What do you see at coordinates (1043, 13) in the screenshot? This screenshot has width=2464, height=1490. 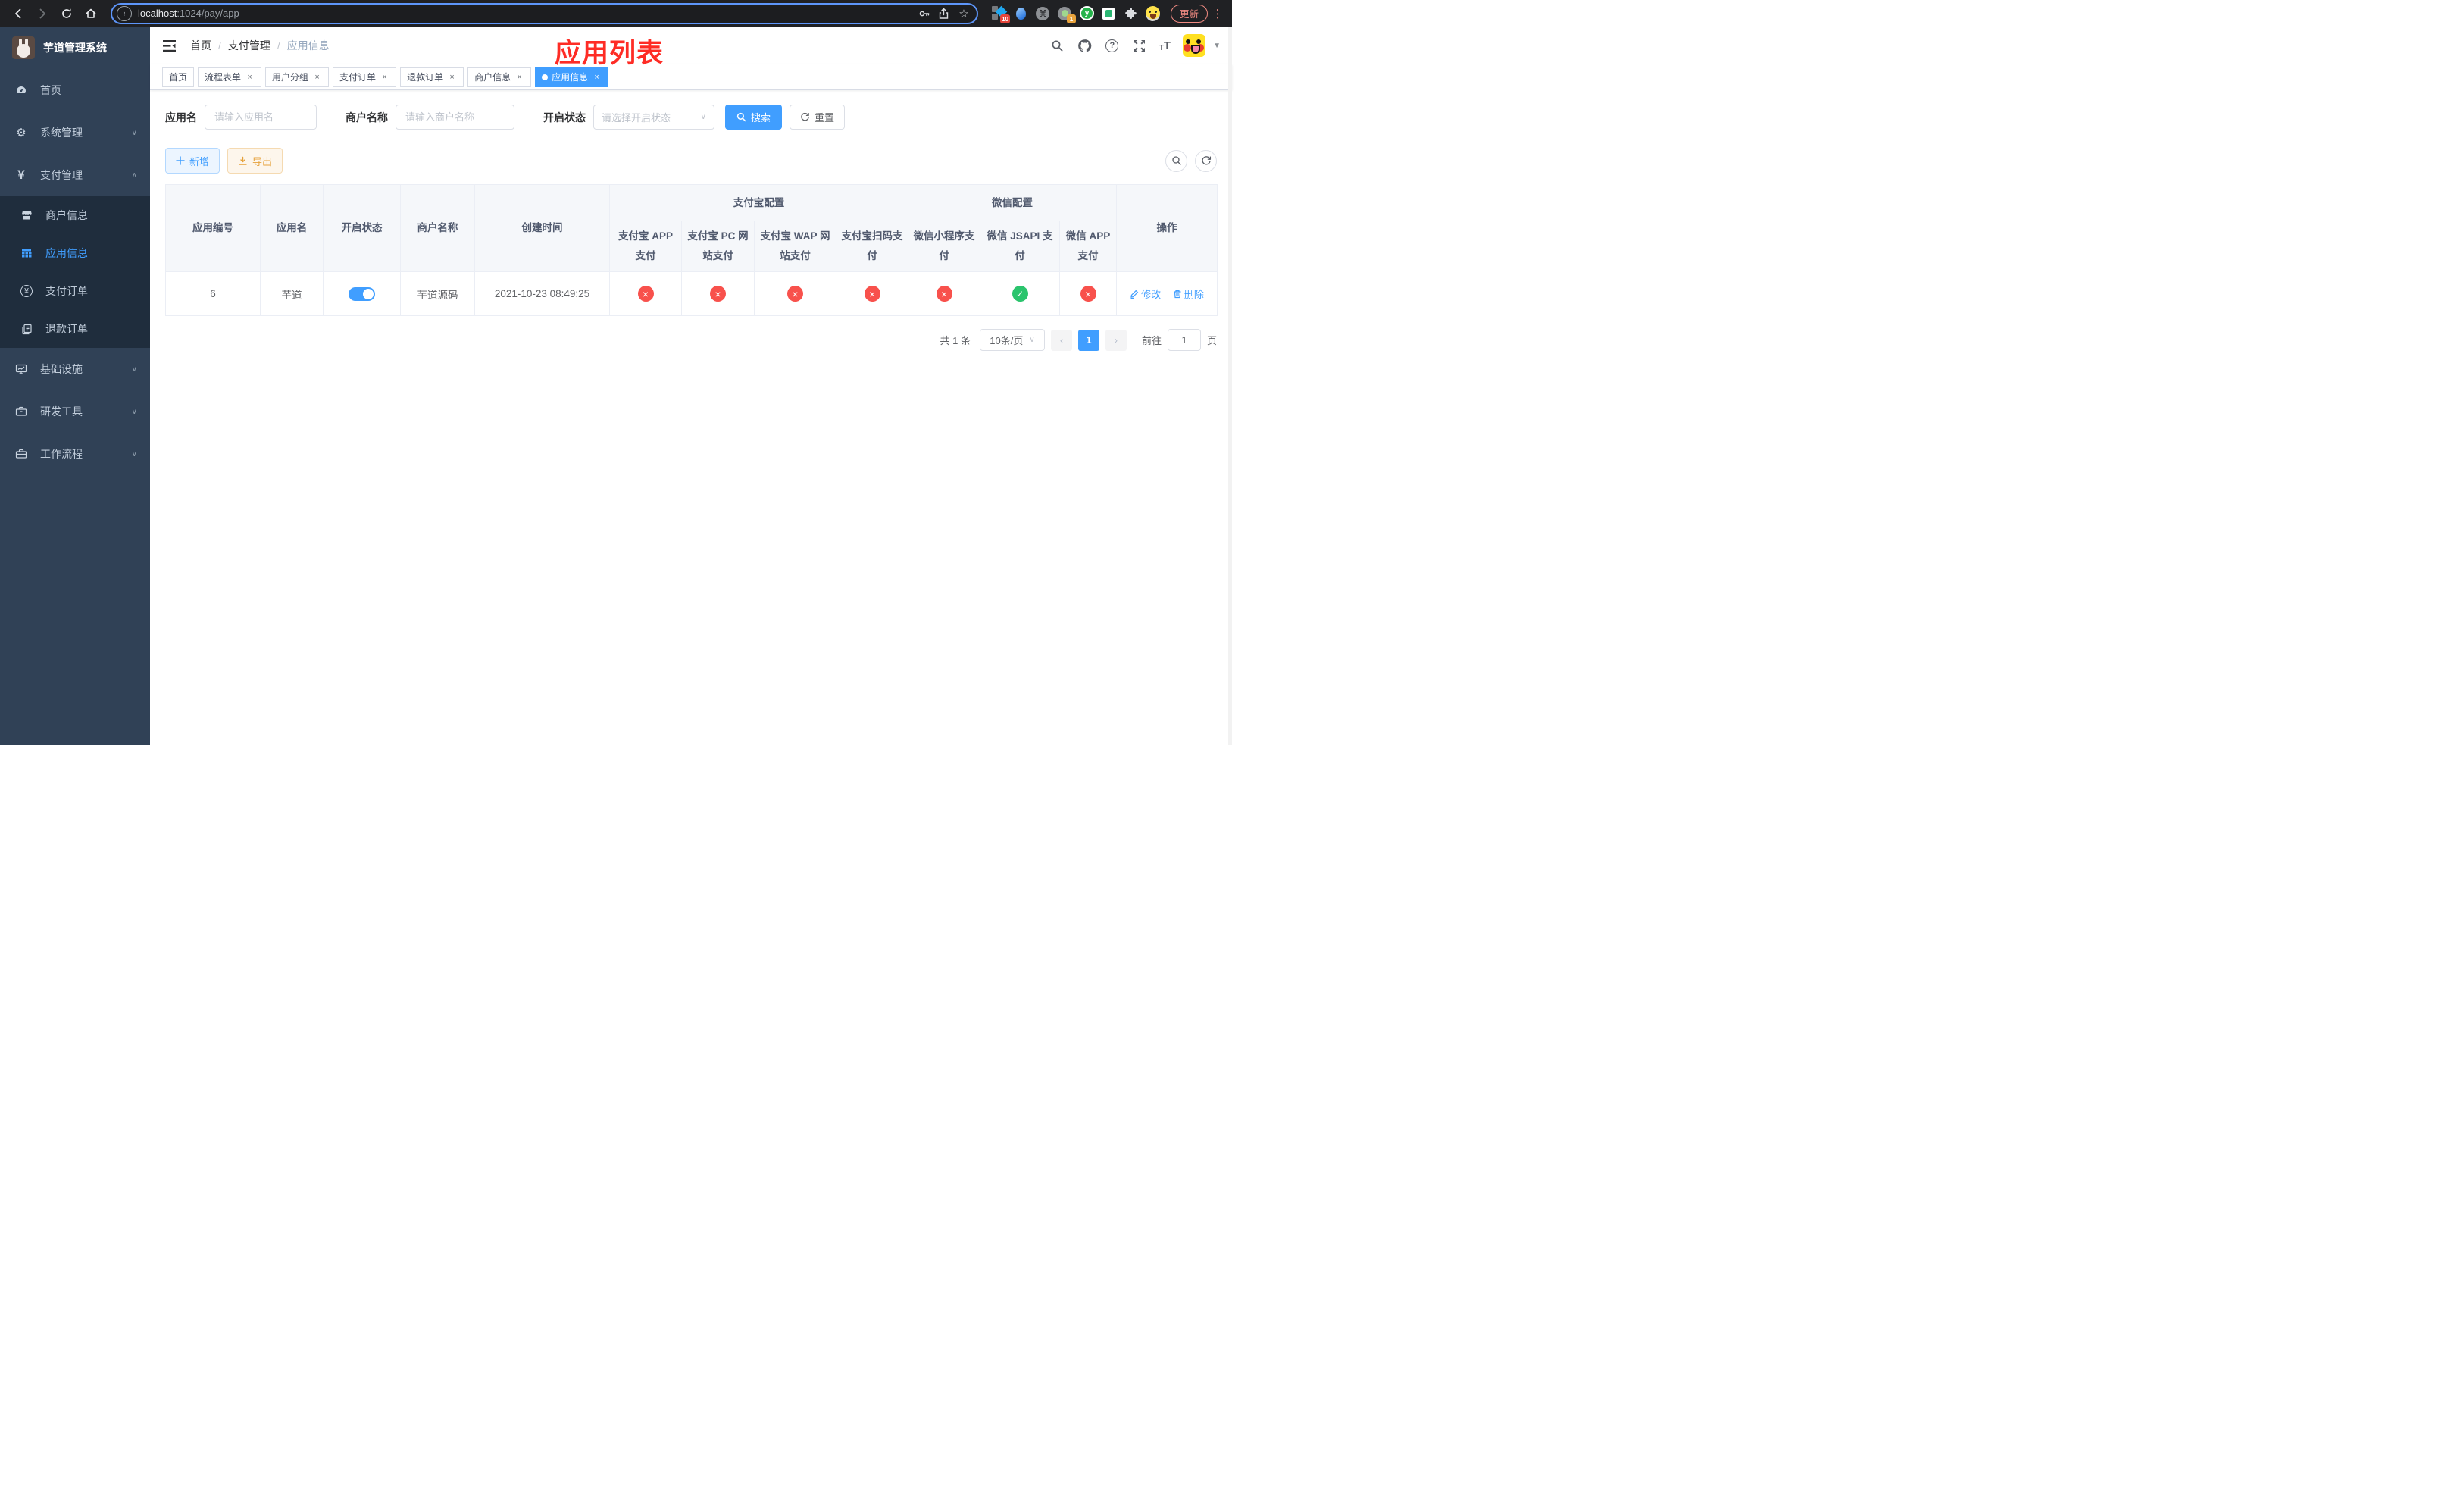 I see `extension-command-icon: ⌘` at bounding box center [1043, 13].